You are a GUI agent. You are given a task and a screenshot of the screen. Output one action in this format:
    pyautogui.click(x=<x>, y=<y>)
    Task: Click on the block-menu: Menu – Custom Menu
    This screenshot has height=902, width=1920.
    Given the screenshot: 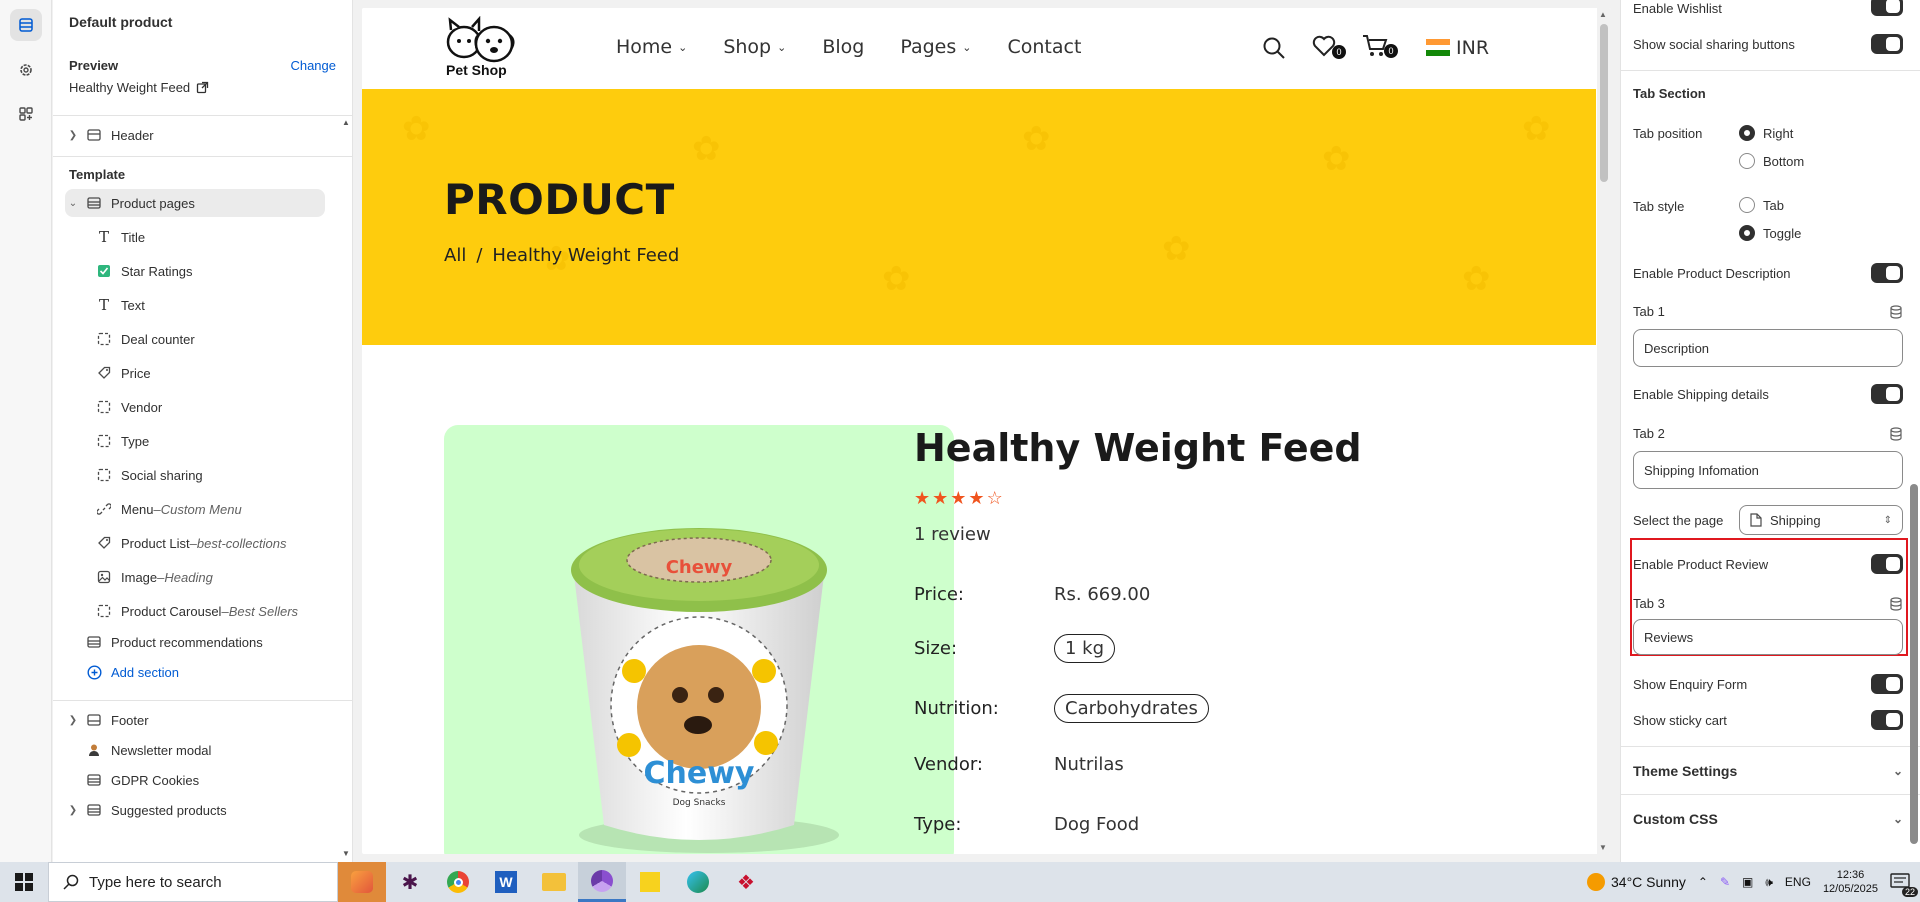 What is the action you would take?
    pyautogui.click(x=211, y=509)
    